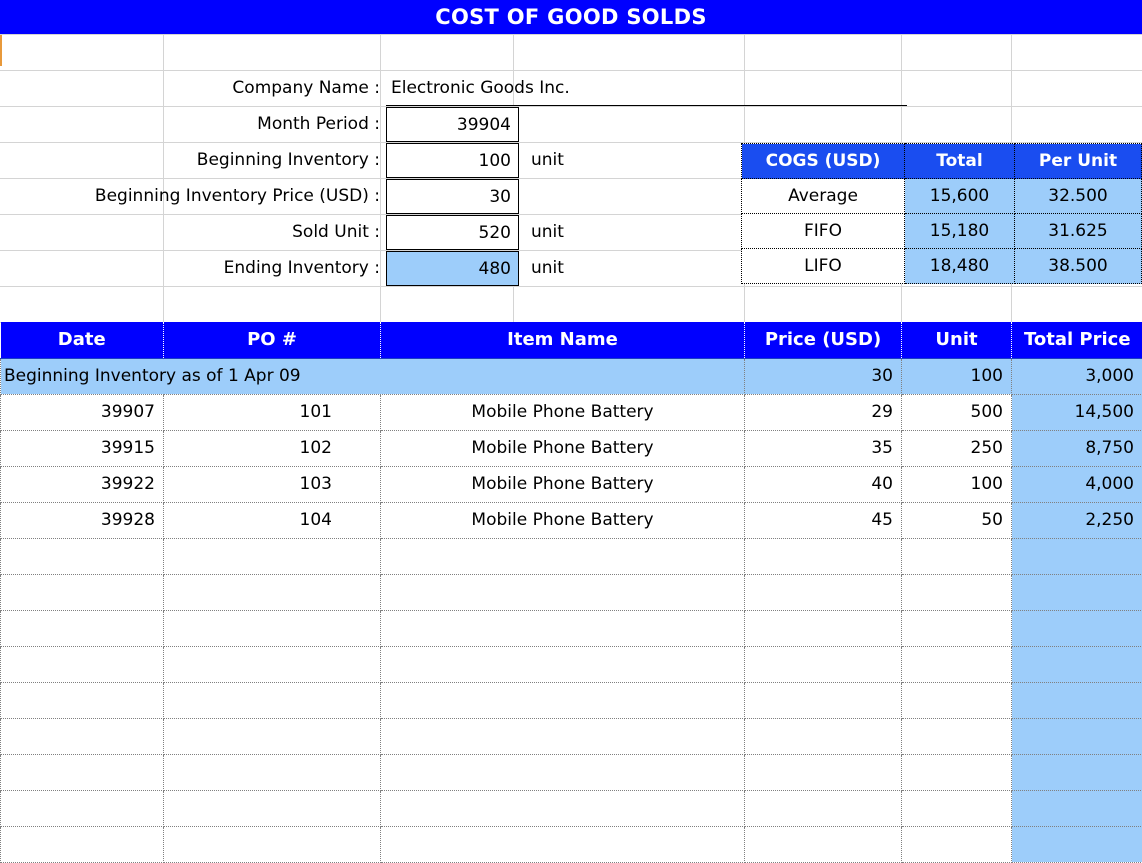 The height and width of the screenshot is (863, 1142). Describe the element at coordinates (823, 520) in the screenshot. I see `cell-price: 45` at that location.